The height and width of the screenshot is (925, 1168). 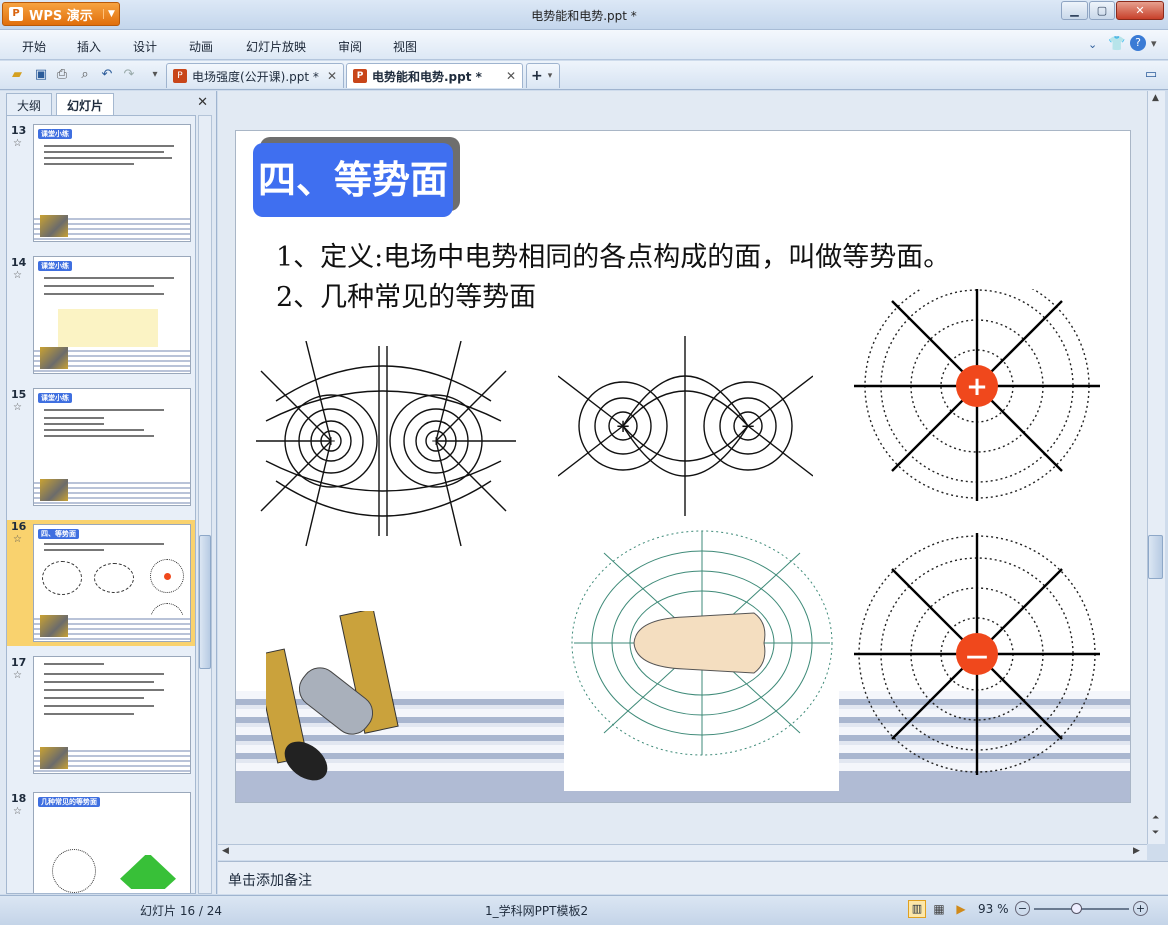 I want to click on redo-icon: ↷, so click(x=129, y=75).